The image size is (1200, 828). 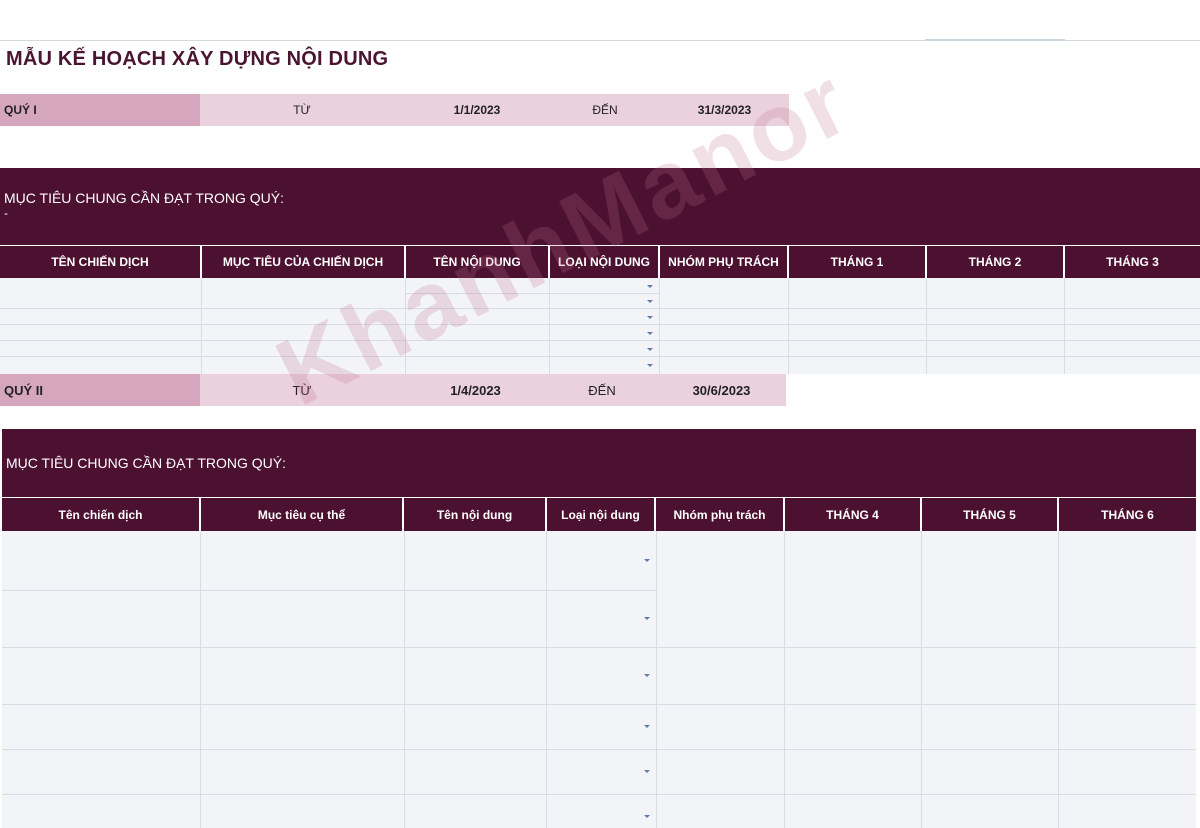 What do you see at coordinates (721, 390) in the screenshot?
I see `quarter2-to-date: 30/6/2023` at bounding box center [721, 390].